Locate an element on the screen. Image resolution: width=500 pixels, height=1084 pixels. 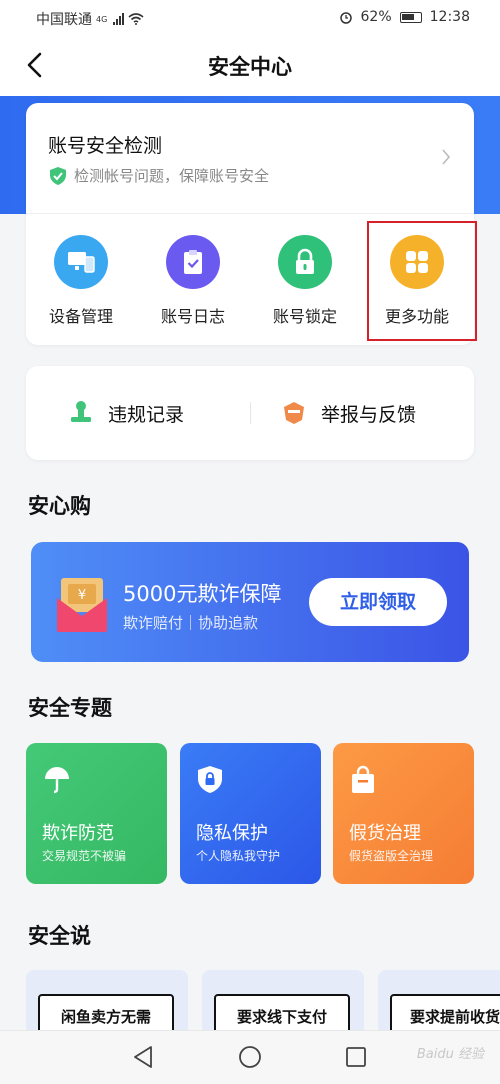
nav-recents-icon is located at coordinates (356, 1057).